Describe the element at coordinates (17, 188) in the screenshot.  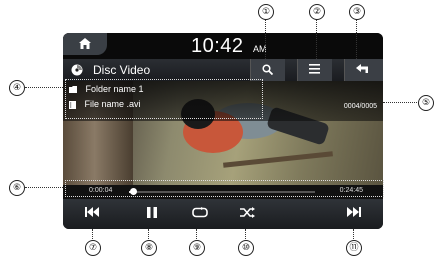
I see `callout-6: ⑥` at that location.